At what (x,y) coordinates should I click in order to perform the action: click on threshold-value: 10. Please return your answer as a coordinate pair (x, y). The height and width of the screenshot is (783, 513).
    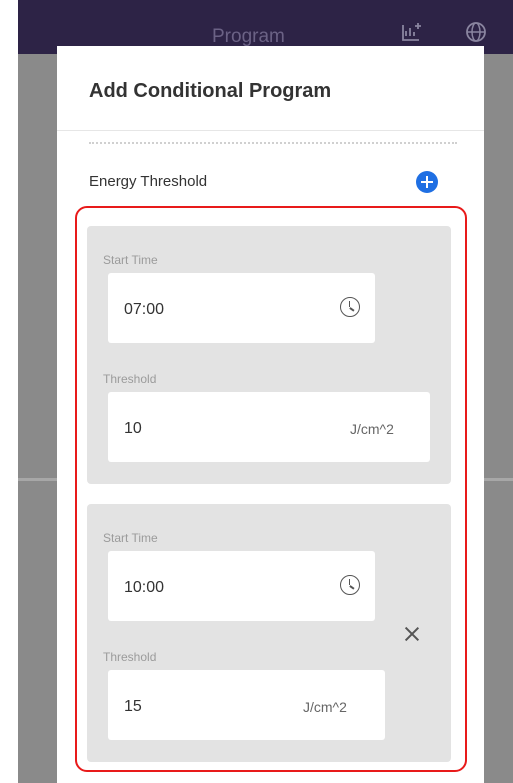
    Looking at the image, I should click on (133, 428).